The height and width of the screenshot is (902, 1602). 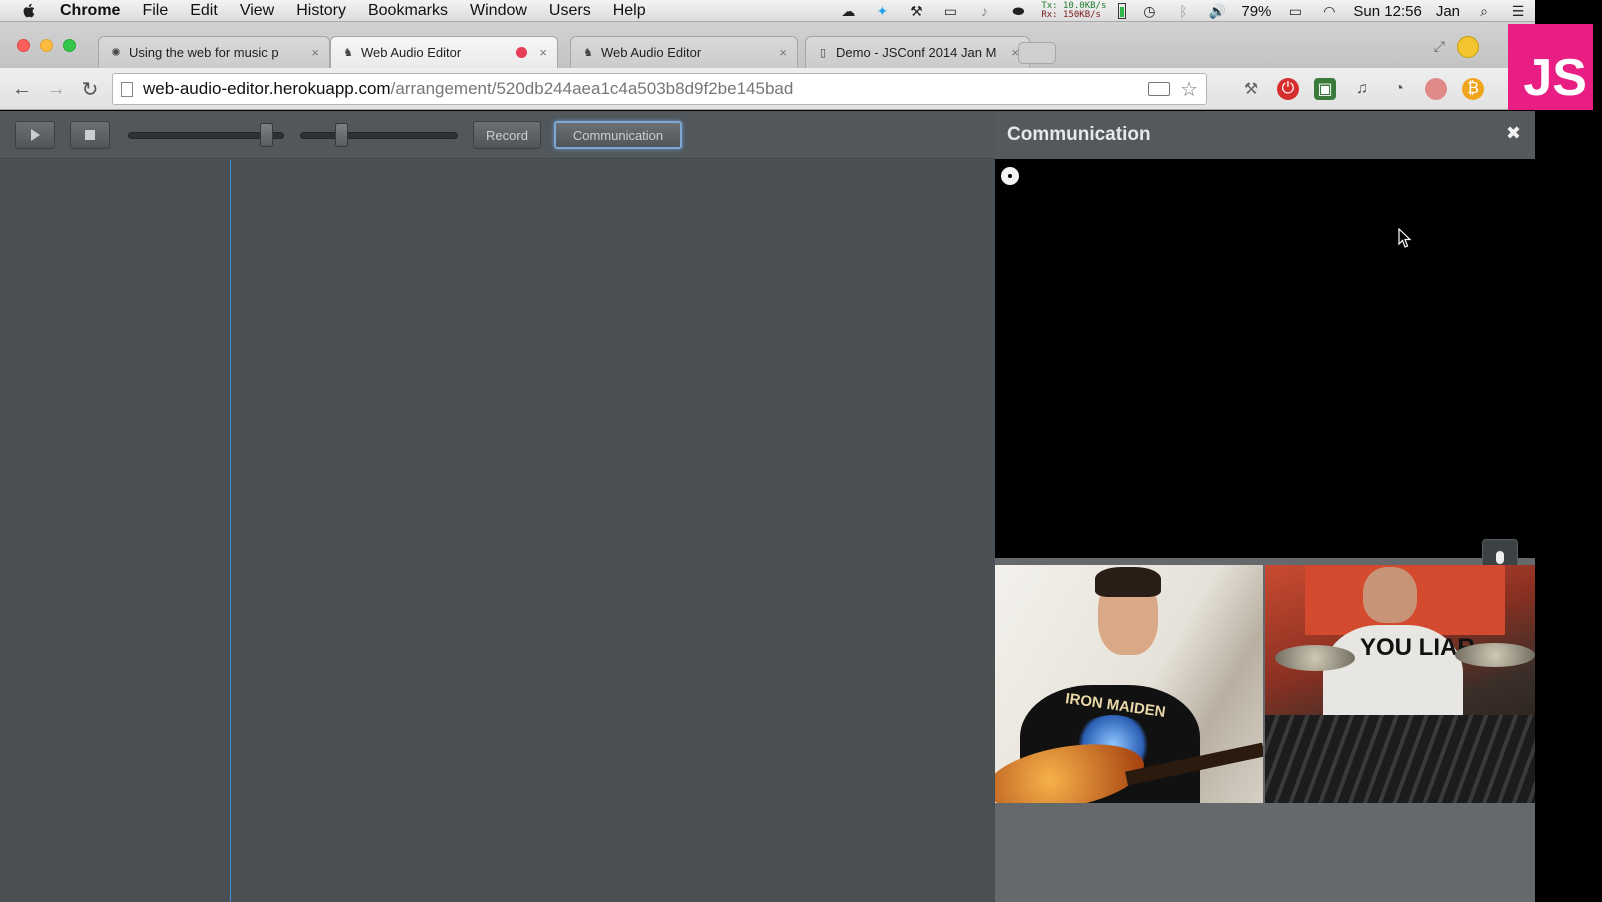 I want to click on battery-icon: ▭, so click(x=1295, y=11).